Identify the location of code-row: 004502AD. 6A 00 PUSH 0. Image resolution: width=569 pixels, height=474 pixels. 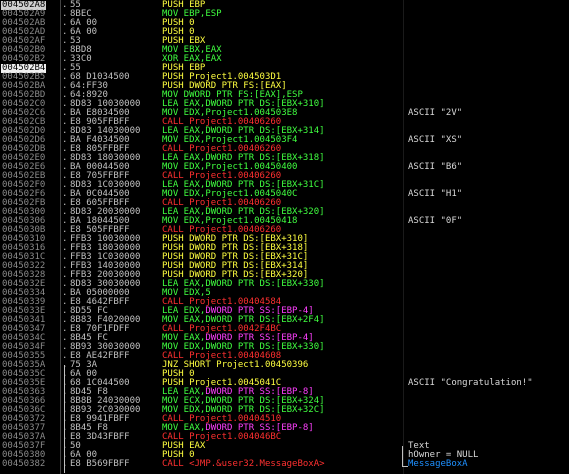
(284, 32).